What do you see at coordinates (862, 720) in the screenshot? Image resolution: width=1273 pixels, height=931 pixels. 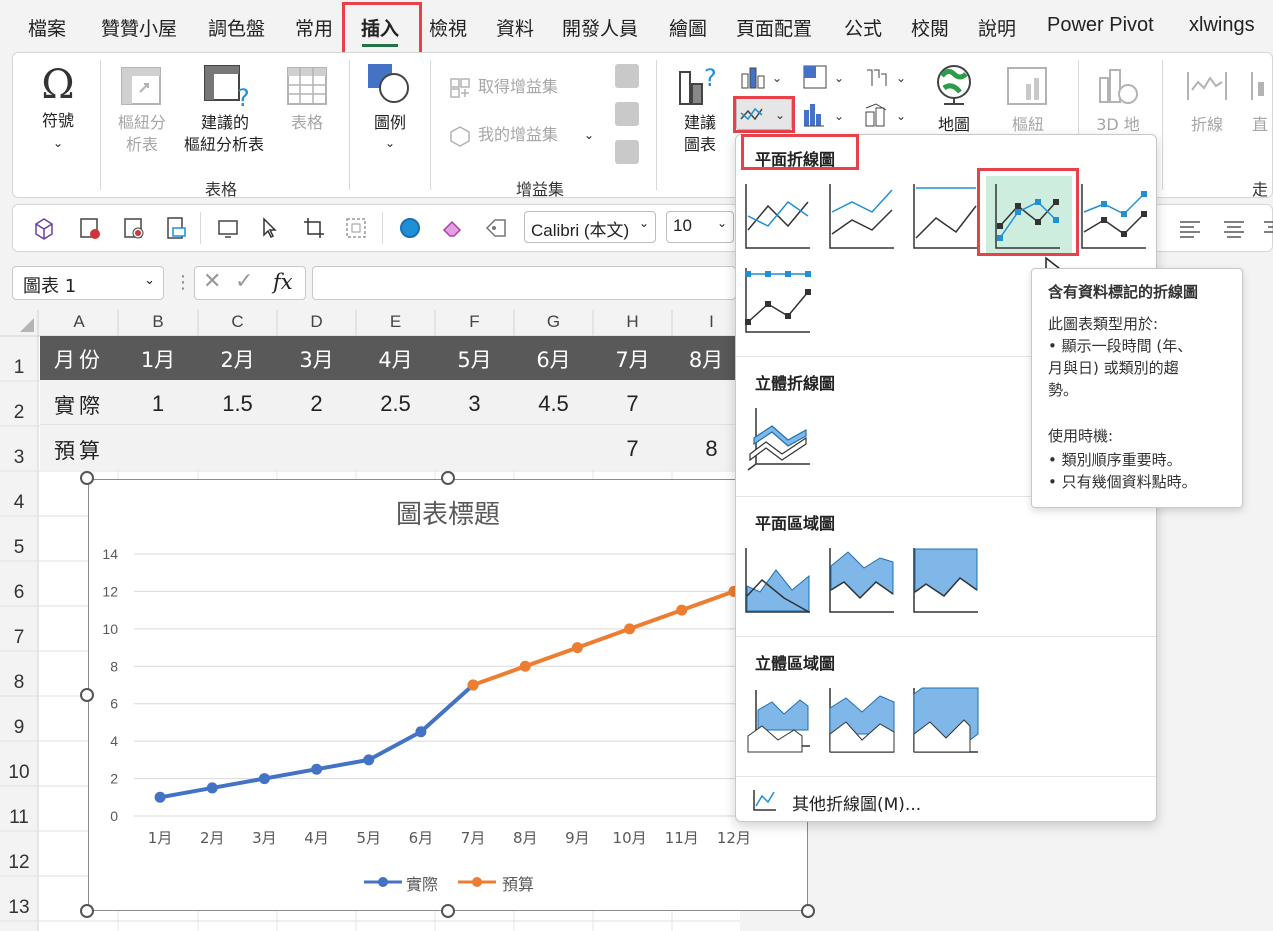 I see `3d-stacked-area-option-icon` at bounding box center [862, 720].